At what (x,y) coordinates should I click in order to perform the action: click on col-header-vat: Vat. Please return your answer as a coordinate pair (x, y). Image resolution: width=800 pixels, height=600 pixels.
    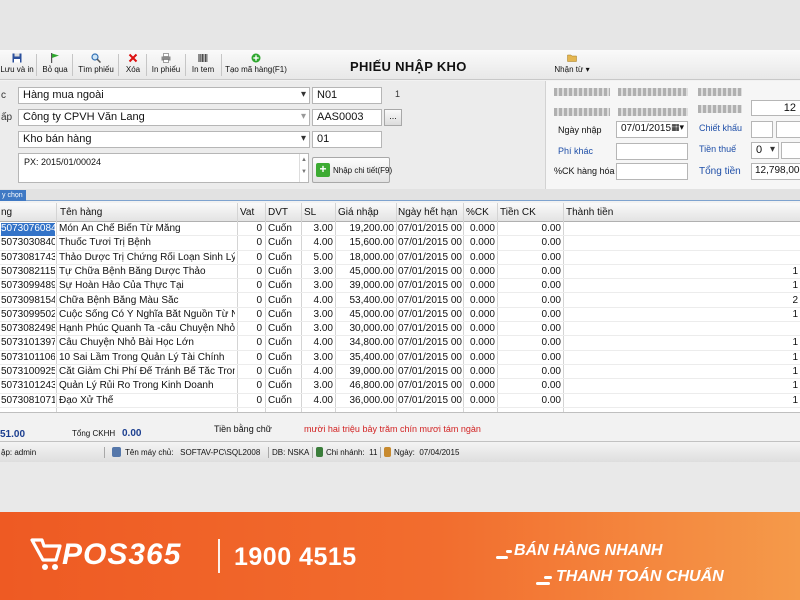
    Looking at the image, I should click on (247, 212).